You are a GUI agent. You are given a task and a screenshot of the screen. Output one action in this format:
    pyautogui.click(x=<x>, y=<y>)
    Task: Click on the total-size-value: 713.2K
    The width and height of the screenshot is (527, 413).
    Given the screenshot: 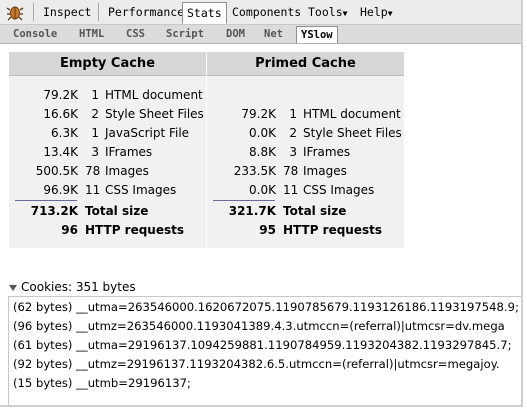 What is the action you would take?
    pyautogui.click(x=54, y=211)
    